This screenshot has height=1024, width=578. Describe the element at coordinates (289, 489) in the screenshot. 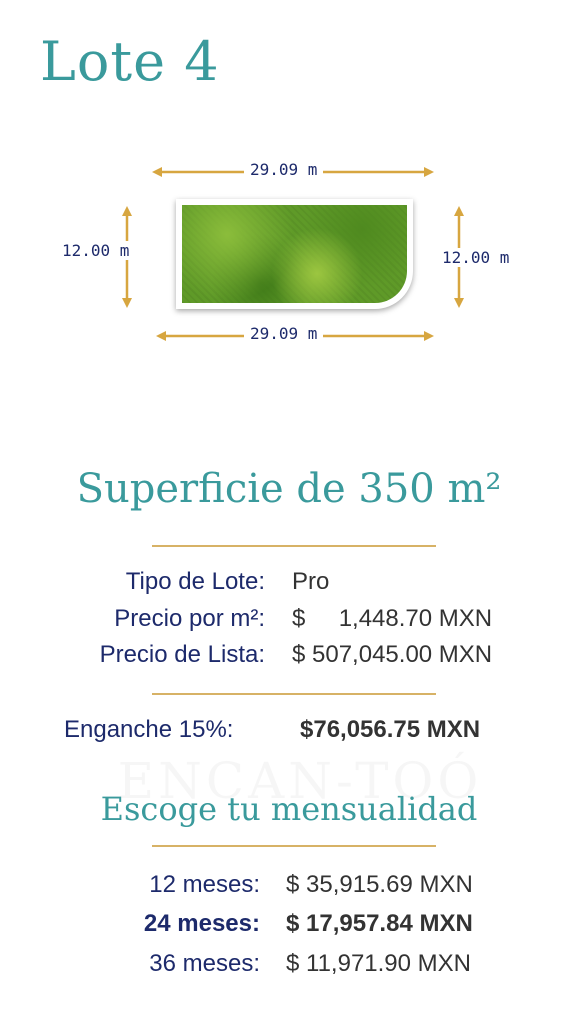

I see `area-title: Superficie de 350 m²` at that location.